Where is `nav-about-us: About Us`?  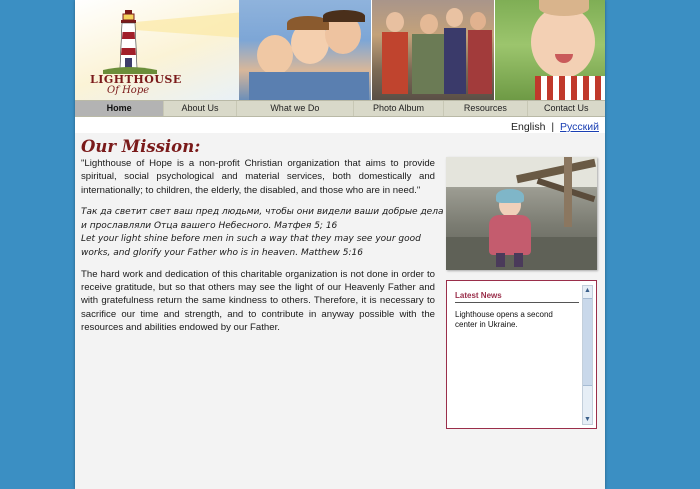
nav-about-us: About Us is located at coordinates (200, 108).